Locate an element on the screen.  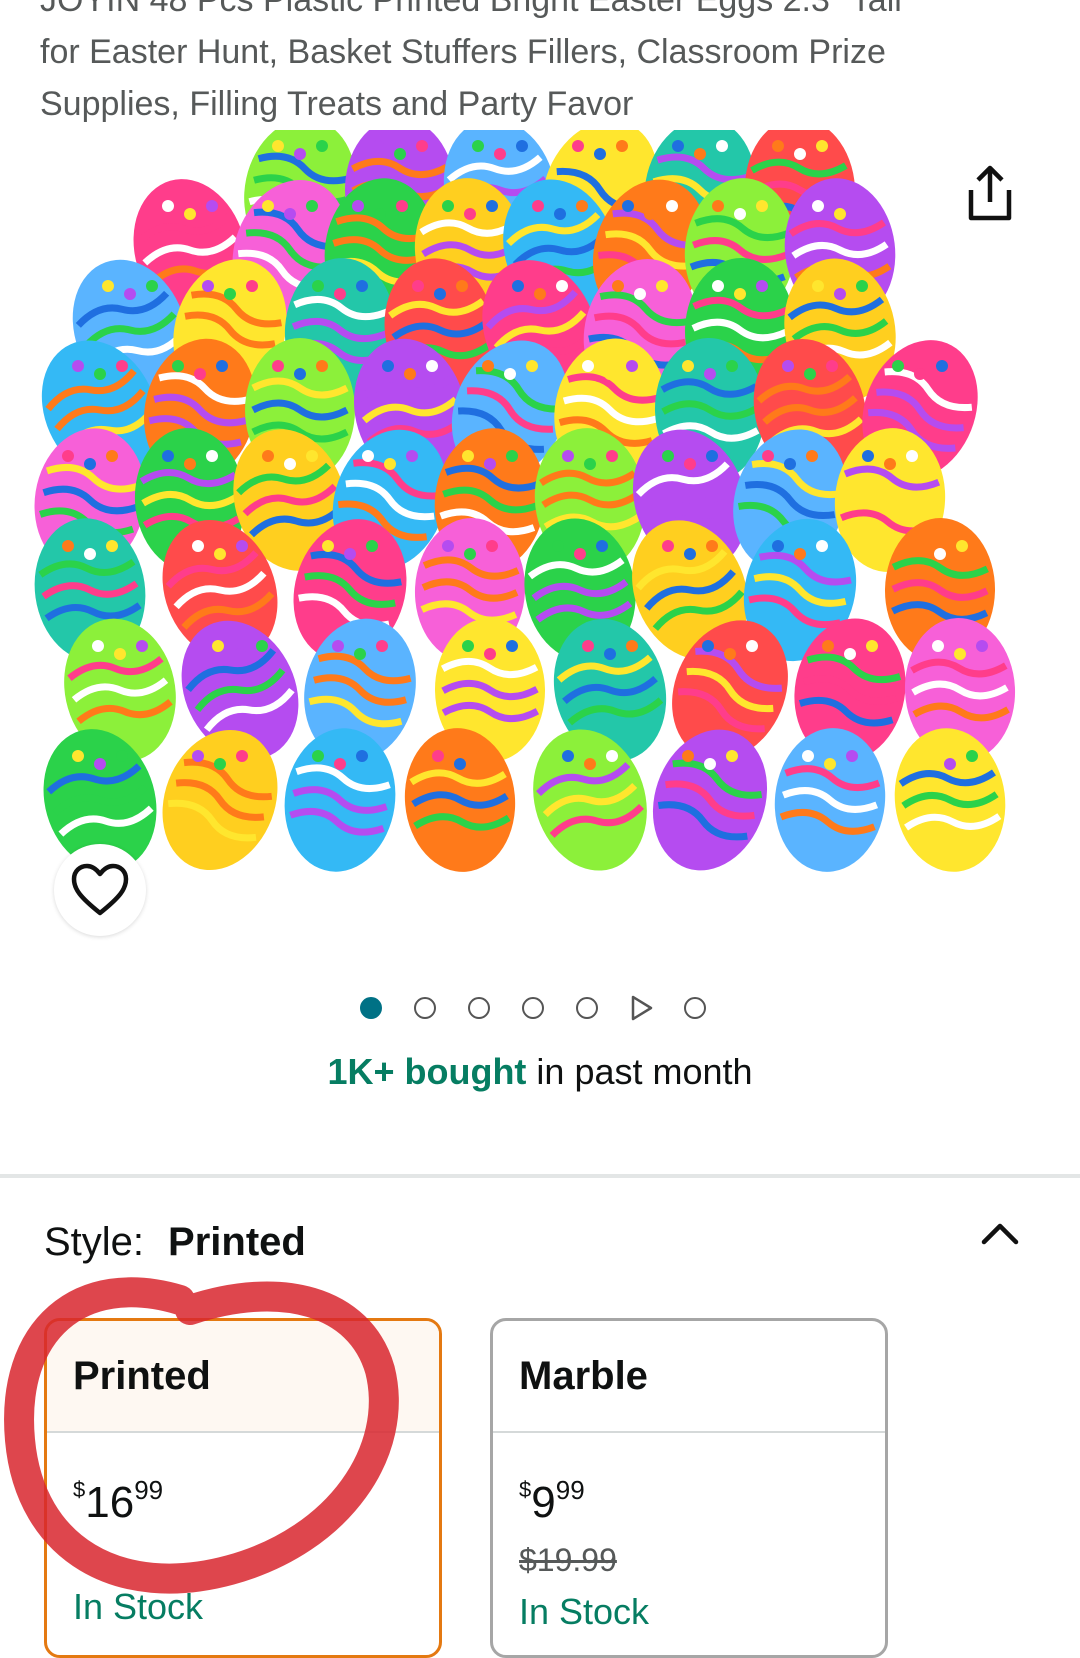
carousel-video-indicator is located at coordinates (642, 1008).